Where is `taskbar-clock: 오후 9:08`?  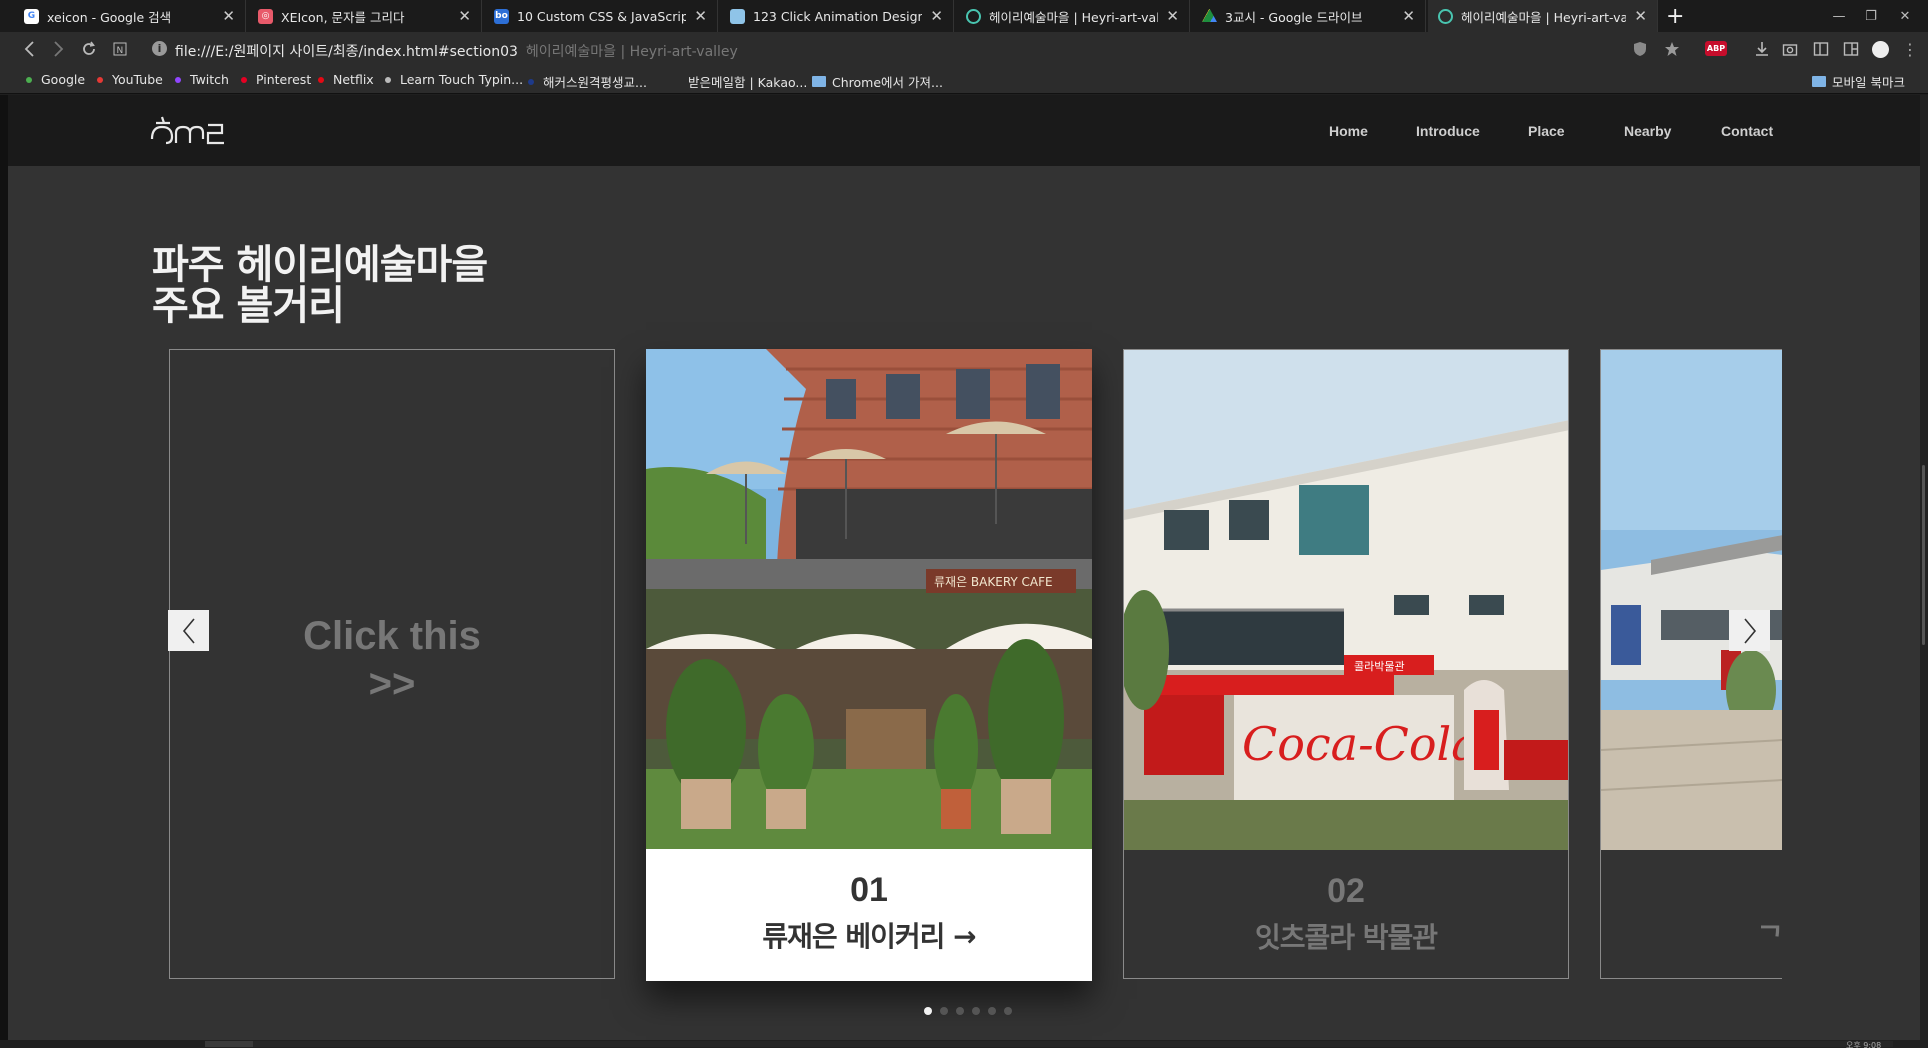
taskbar-clock: 오후 9:08 is located at coordinates (1864, 1044).